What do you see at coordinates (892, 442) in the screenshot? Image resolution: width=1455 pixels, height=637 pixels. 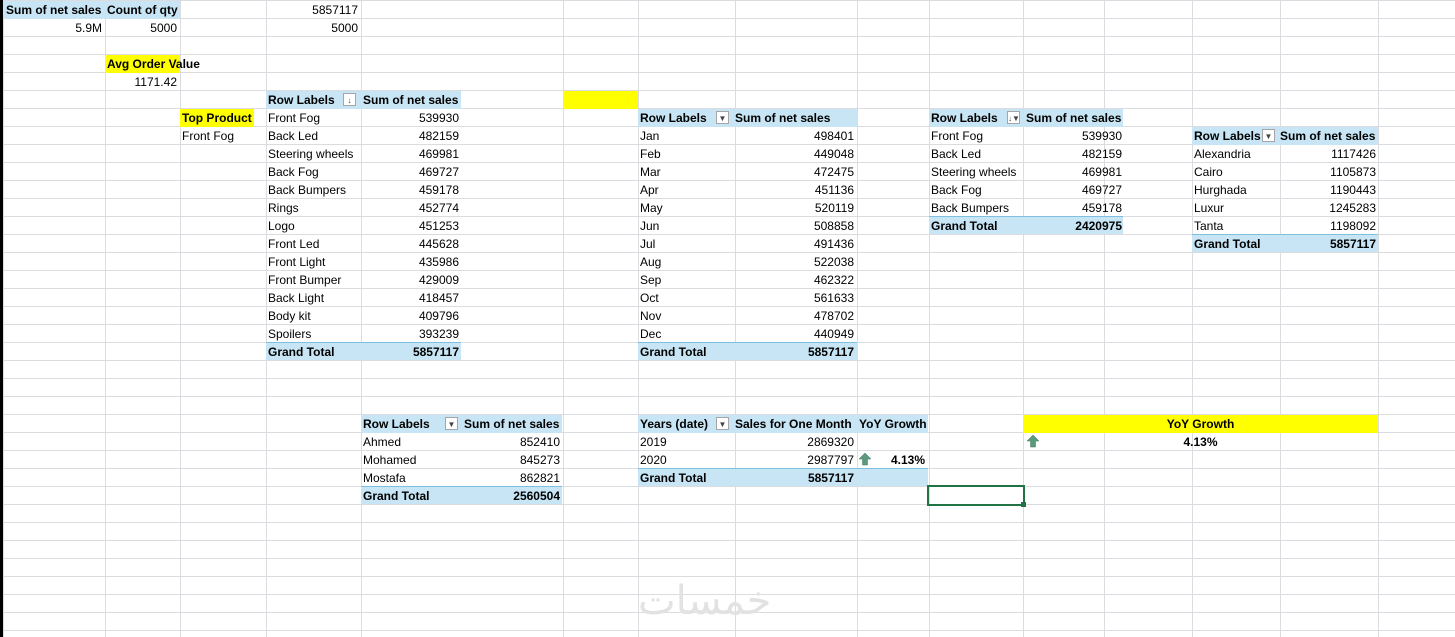 I see `pivot-row-growth` at bounding box center [892, 442].